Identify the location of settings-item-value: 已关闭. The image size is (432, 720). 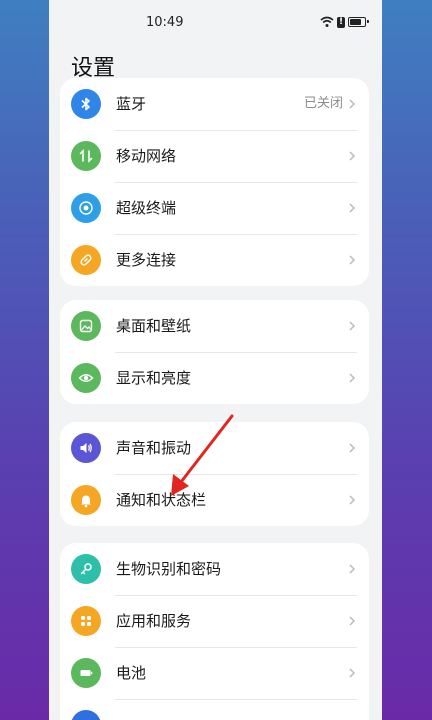
(323, 103).